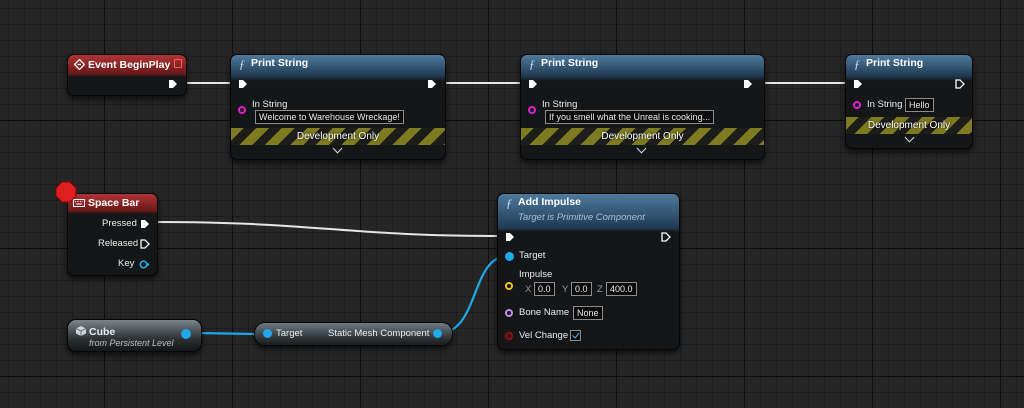  I want to click on event-beginplay-title: Event BeginPlay, so click(129, 65).